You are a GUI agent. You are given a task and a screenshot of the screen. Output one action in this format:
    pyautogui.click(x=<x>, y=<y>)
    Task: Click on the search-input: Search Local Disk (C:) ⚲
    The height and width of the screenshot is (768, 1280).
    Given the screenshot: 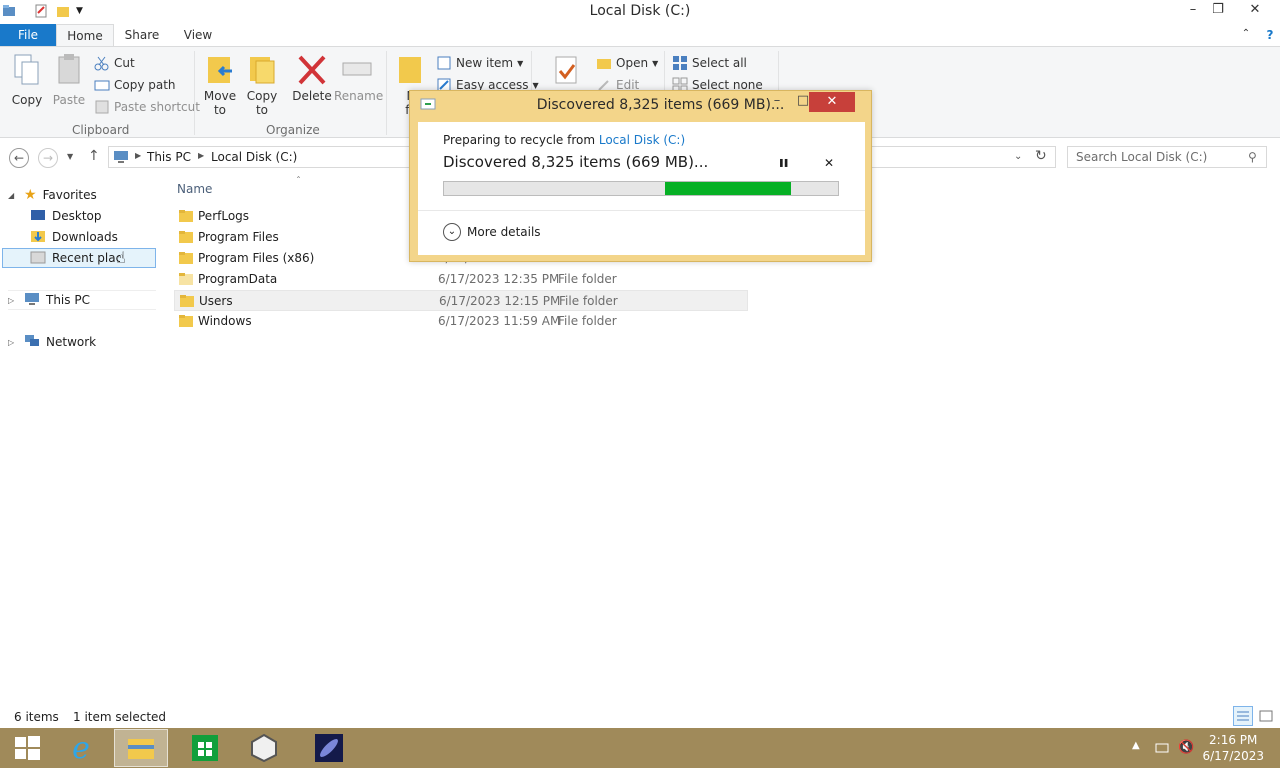 What is the action you would take?
    pyautogui.click(x=1167, y=157)
    